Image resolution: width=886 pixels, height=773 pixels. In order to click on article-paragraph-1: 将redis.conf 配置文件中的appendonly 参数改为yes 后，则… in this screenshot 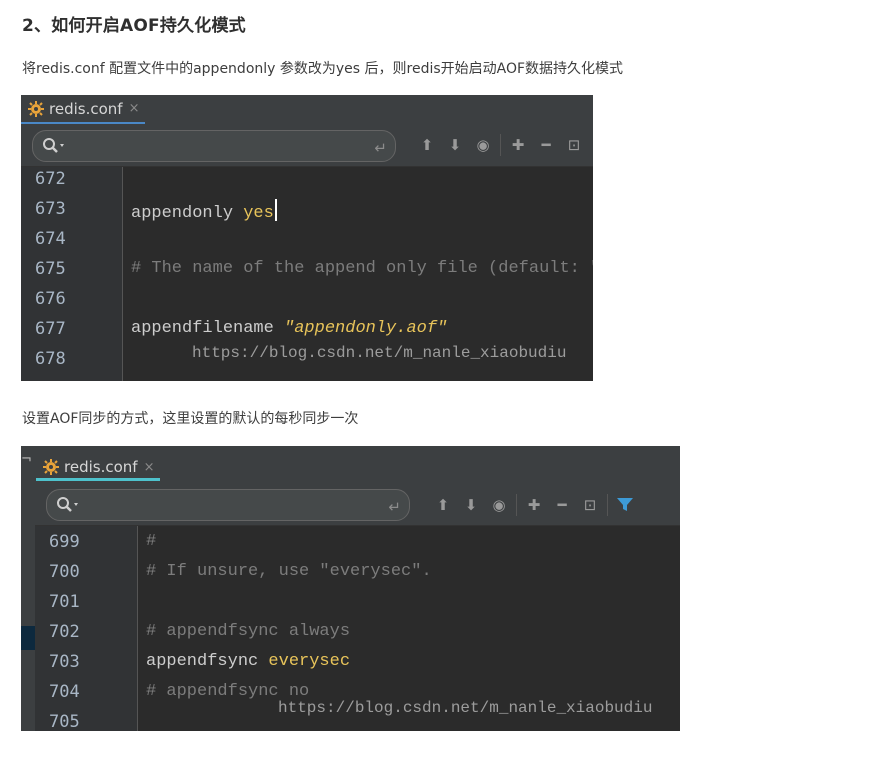, I will do `click(323, 69)`.